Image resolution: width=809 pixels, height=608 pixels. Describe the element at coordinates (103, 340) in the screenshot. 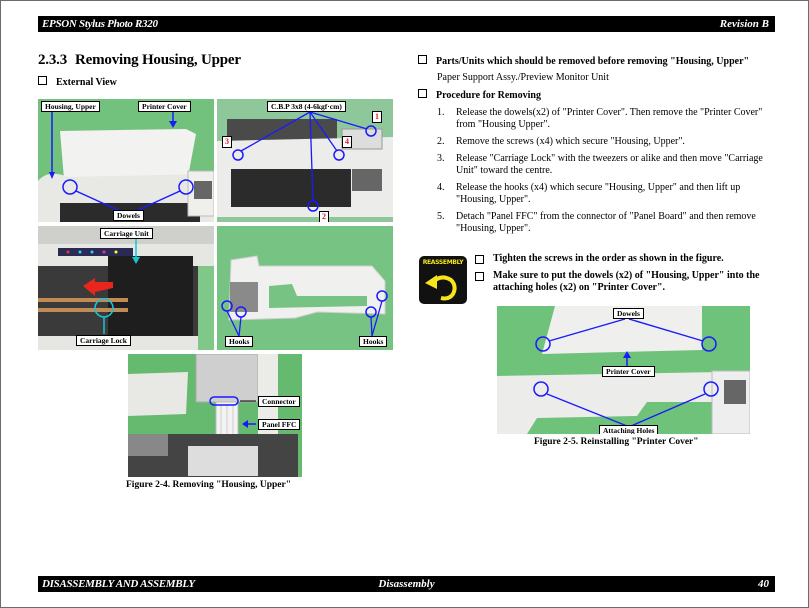

I see `label-carriage-lock: Carriage Lock` at that location.